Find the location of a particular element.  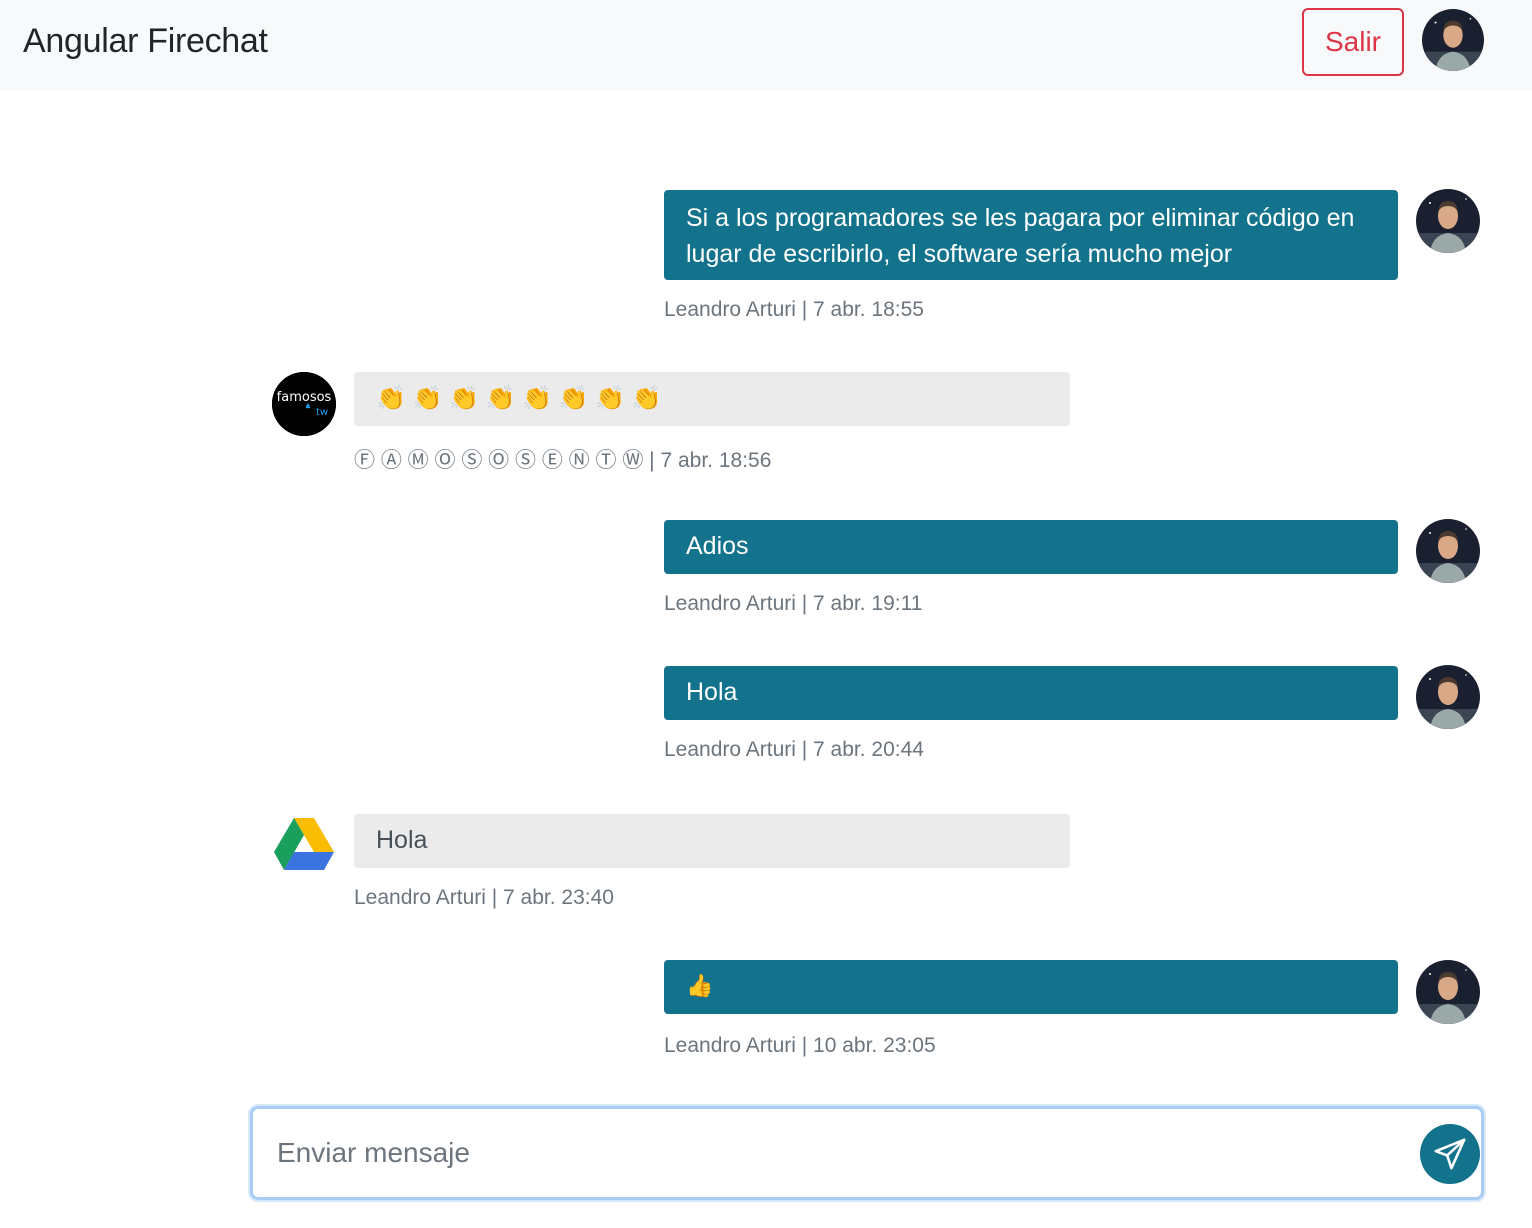

famosos-logo-text: famosos is located at coordinates (304, 397).